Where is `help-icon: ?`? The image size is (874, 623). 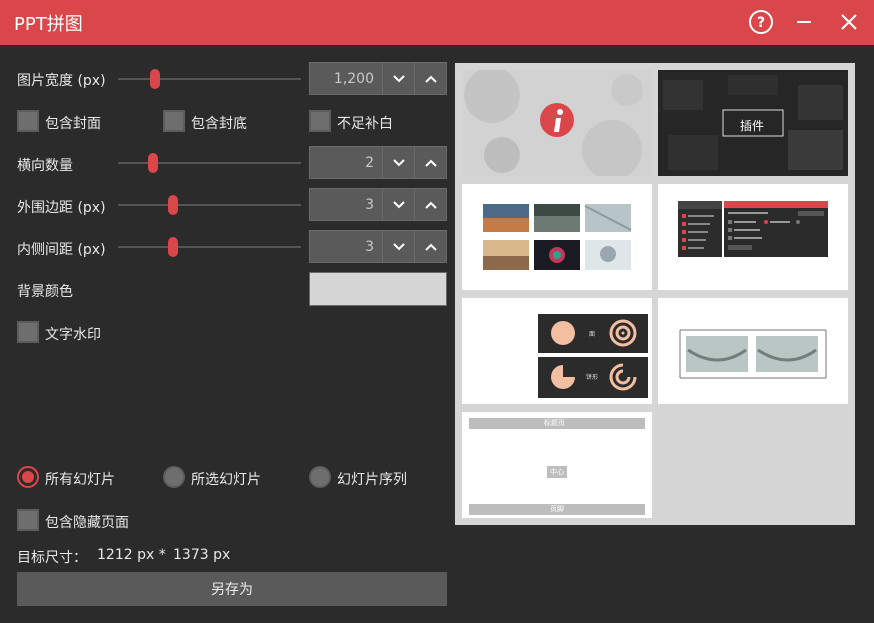 help-icon: ? is located at coordinates (761, 22).